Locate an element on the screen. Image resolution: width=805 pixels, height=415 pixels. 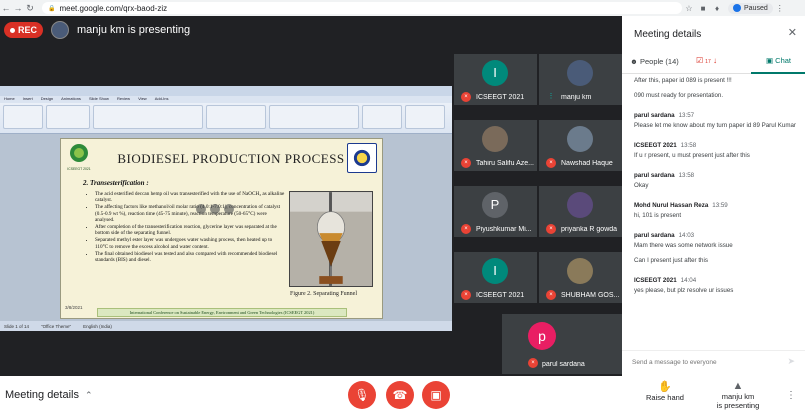
chat-text: hi, 101 is present is located at coordinates (658, 215).